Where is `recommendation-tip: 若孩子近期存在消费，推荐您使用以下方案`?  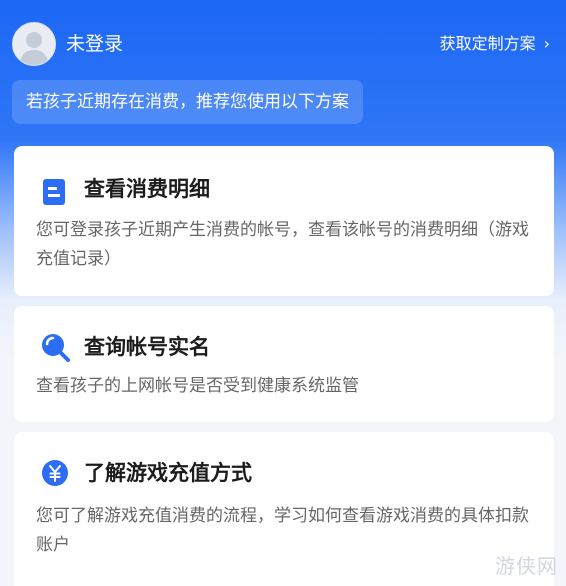
recommendation-tip: 若孩子近期存在消费，推荐您使用以下方案 is located at coordinates (187, 102).